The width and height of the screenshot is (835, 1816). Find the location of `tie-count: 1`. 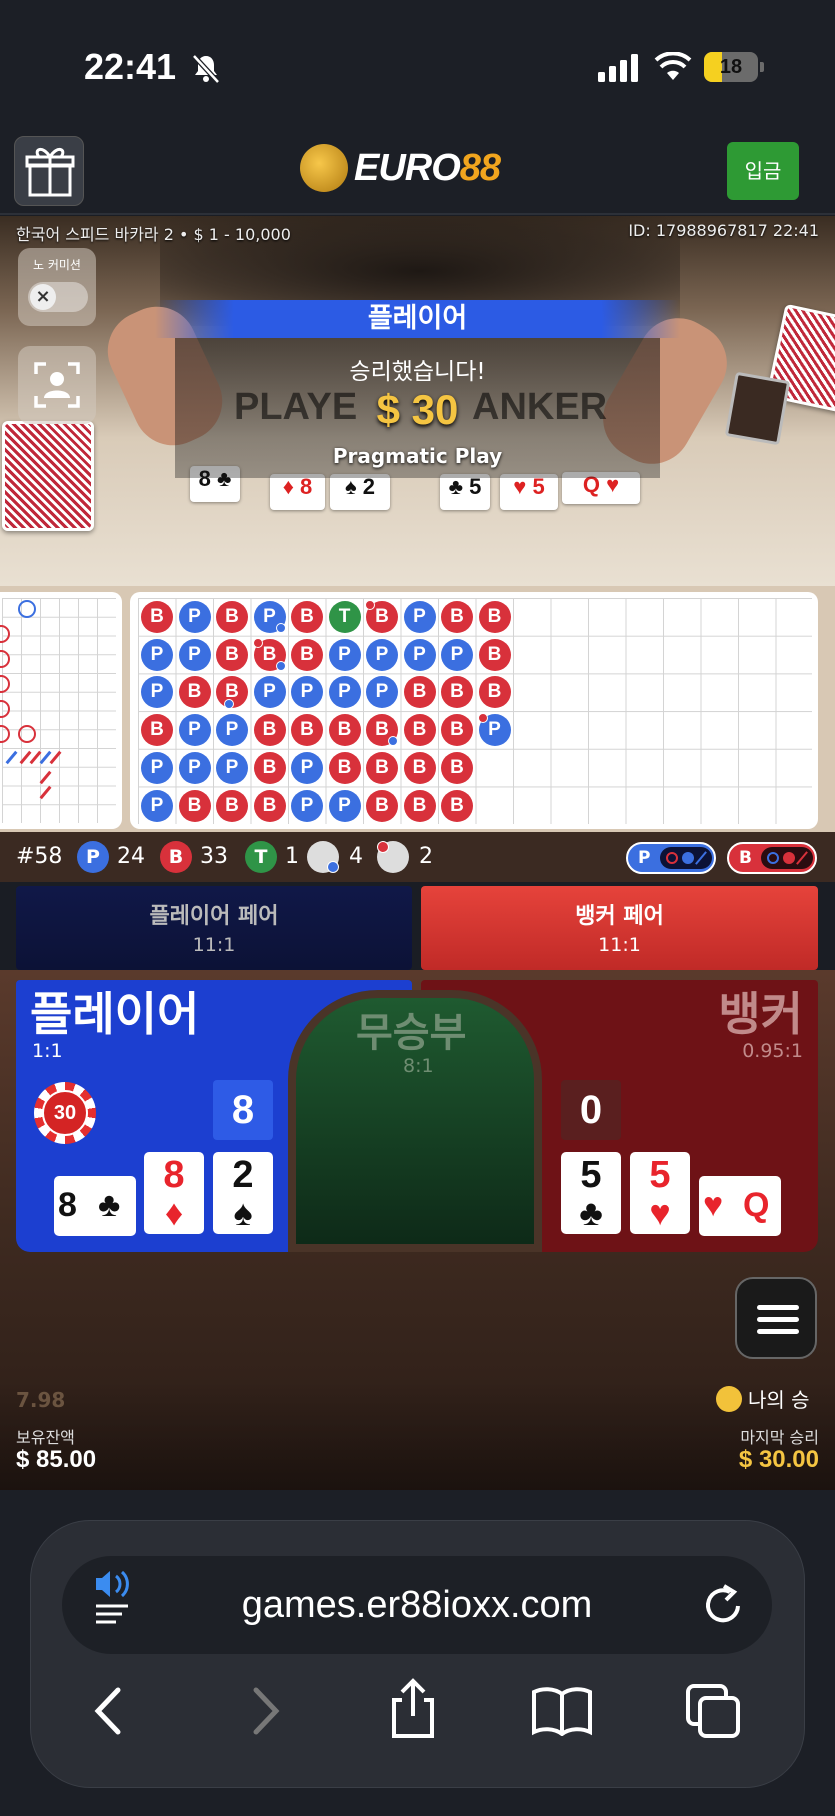

tie-count: 1 is located at coordinates (292, 856).